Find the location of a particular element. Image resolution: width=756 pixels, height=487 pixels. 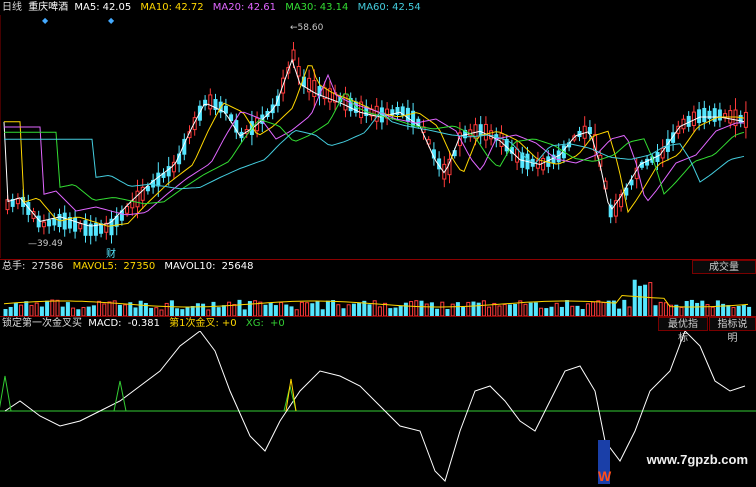

mavol10: MAVOL10: 25648 is located at coordinates (209, 266).